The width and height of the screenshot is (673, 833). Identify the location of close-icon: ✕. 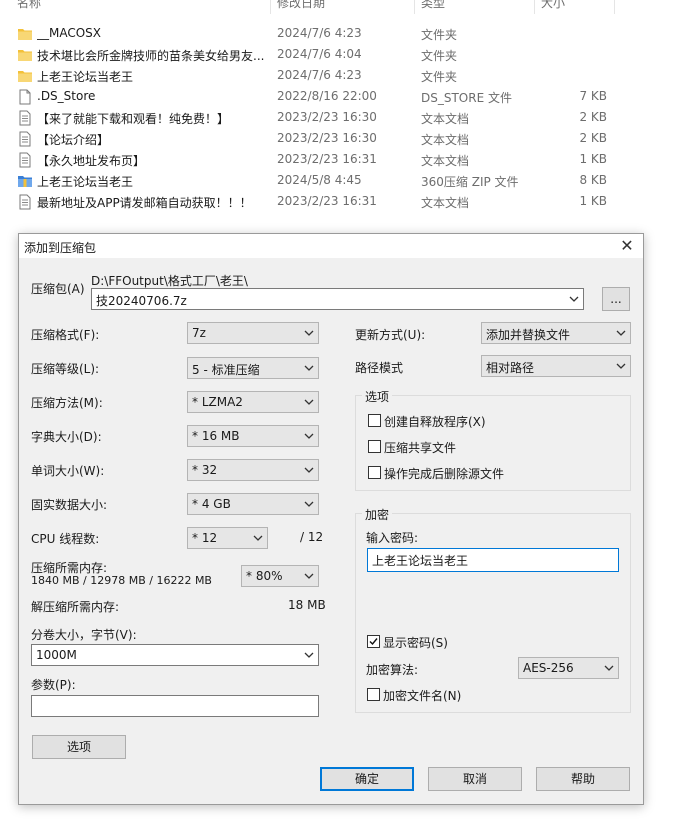
(627, 246).